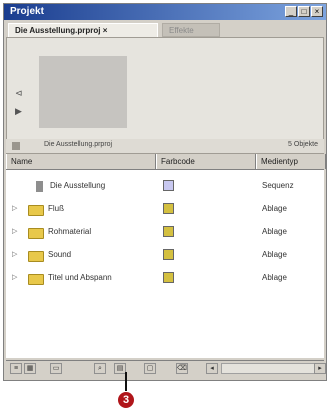 The width and height of the screenshot is (331, 415). Describe the element at coordinates (16, 146) in the screenshot. I see `bin-icon` at that location.